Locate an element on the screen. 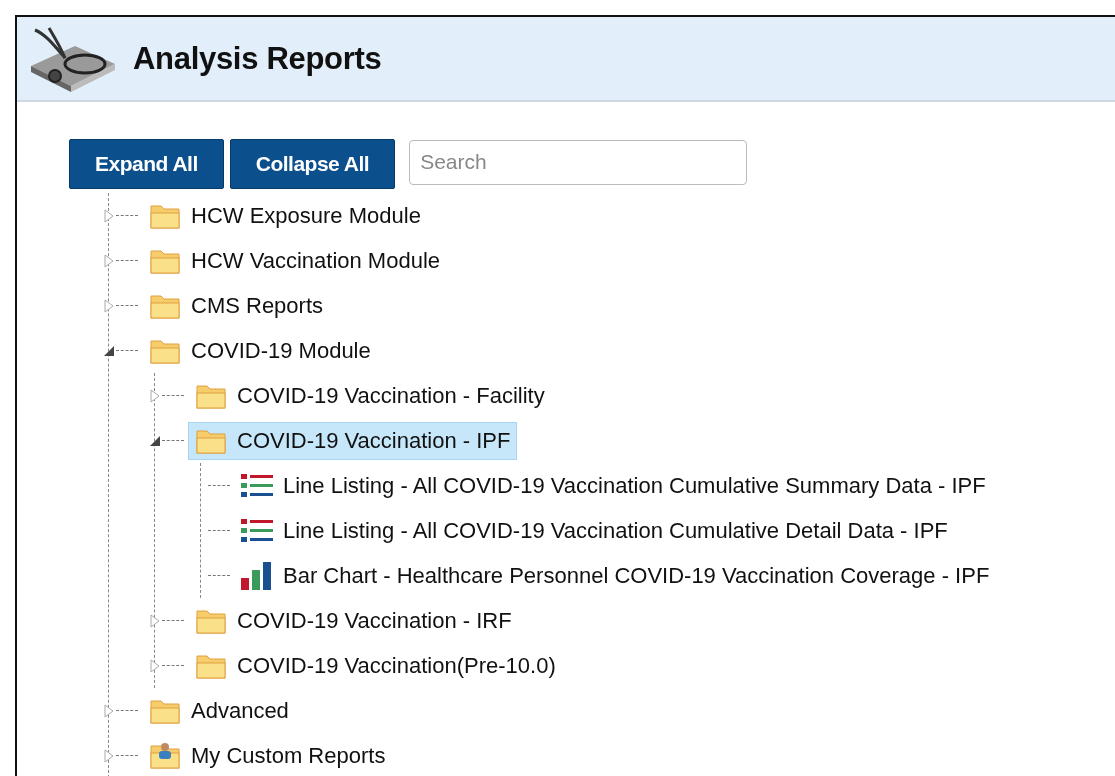 The height and width of the screenshot is (776, 1115). tree-node: My Custom Reports is located at coordinates (267, 755).